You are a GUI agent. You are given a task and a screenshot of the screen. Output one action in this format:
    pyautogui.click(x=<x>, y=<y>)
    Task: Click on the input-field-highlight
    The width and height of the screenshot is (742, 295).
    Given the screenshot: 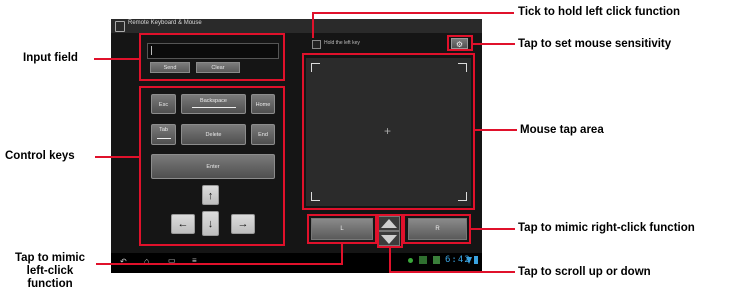 What is the action you would take?
    pyautogui.click(x=212, y=57)
    